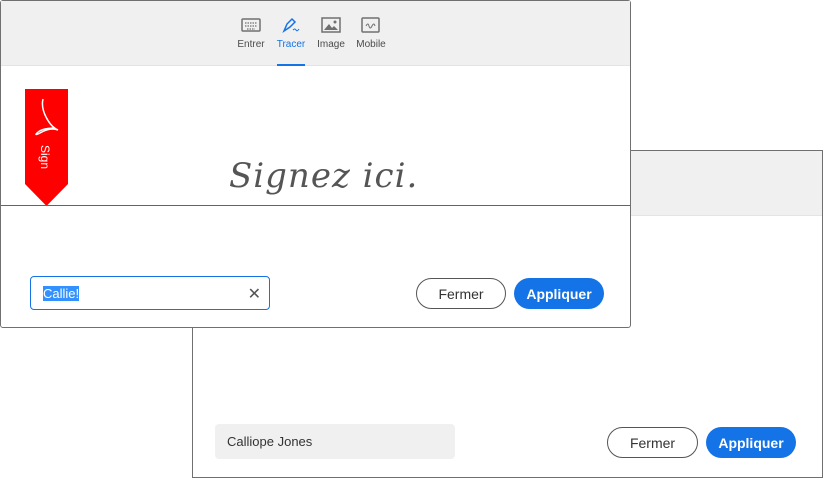  What do you see at coordinates (291, 44) in the screenshot?
I see `tab-label: Tracer` at bounding box center [291, 44].